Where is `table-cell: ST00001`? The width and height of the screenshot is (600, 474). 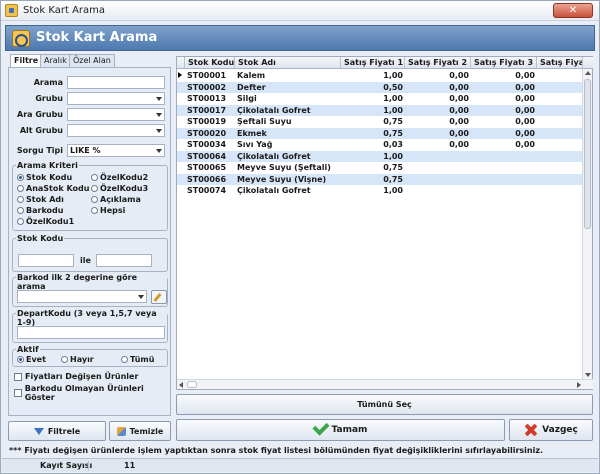 table-cell: ST00001 is located at coordinates (207, 75).